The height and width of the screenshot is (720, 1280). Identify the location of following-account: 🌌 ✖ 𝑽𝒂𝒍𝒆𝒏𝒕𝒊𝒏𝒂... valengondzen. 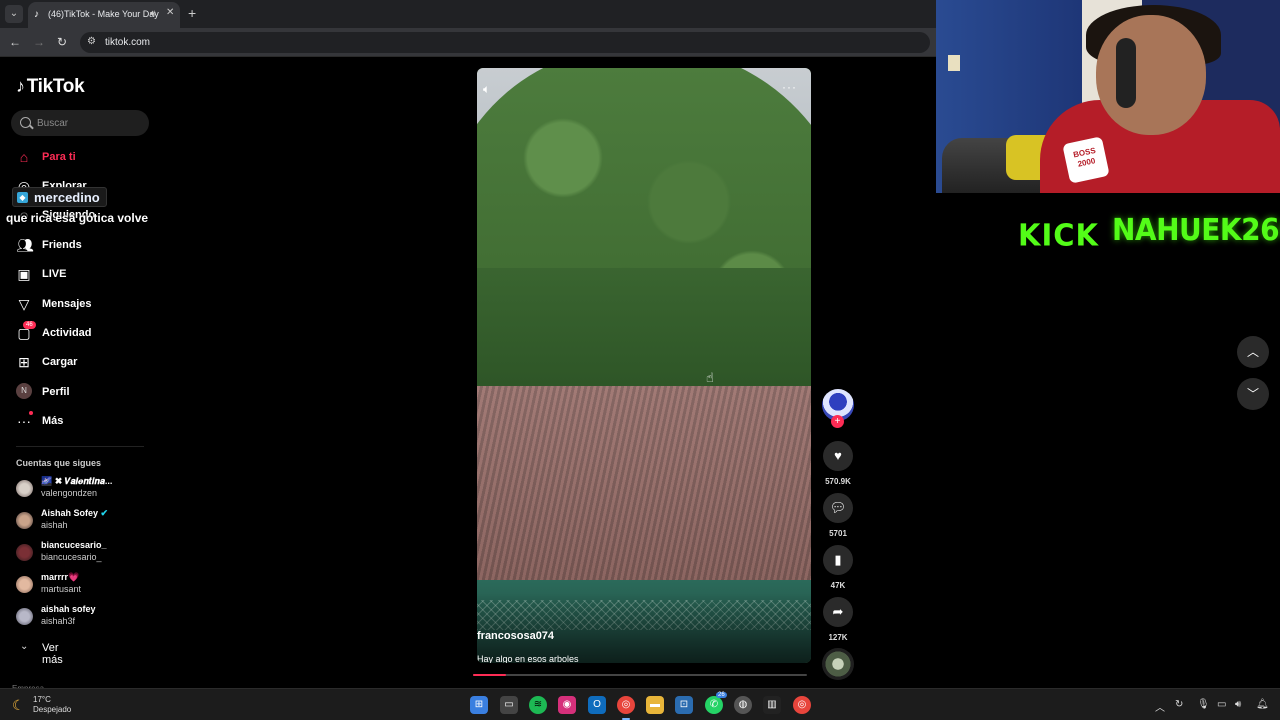
(86, 490).